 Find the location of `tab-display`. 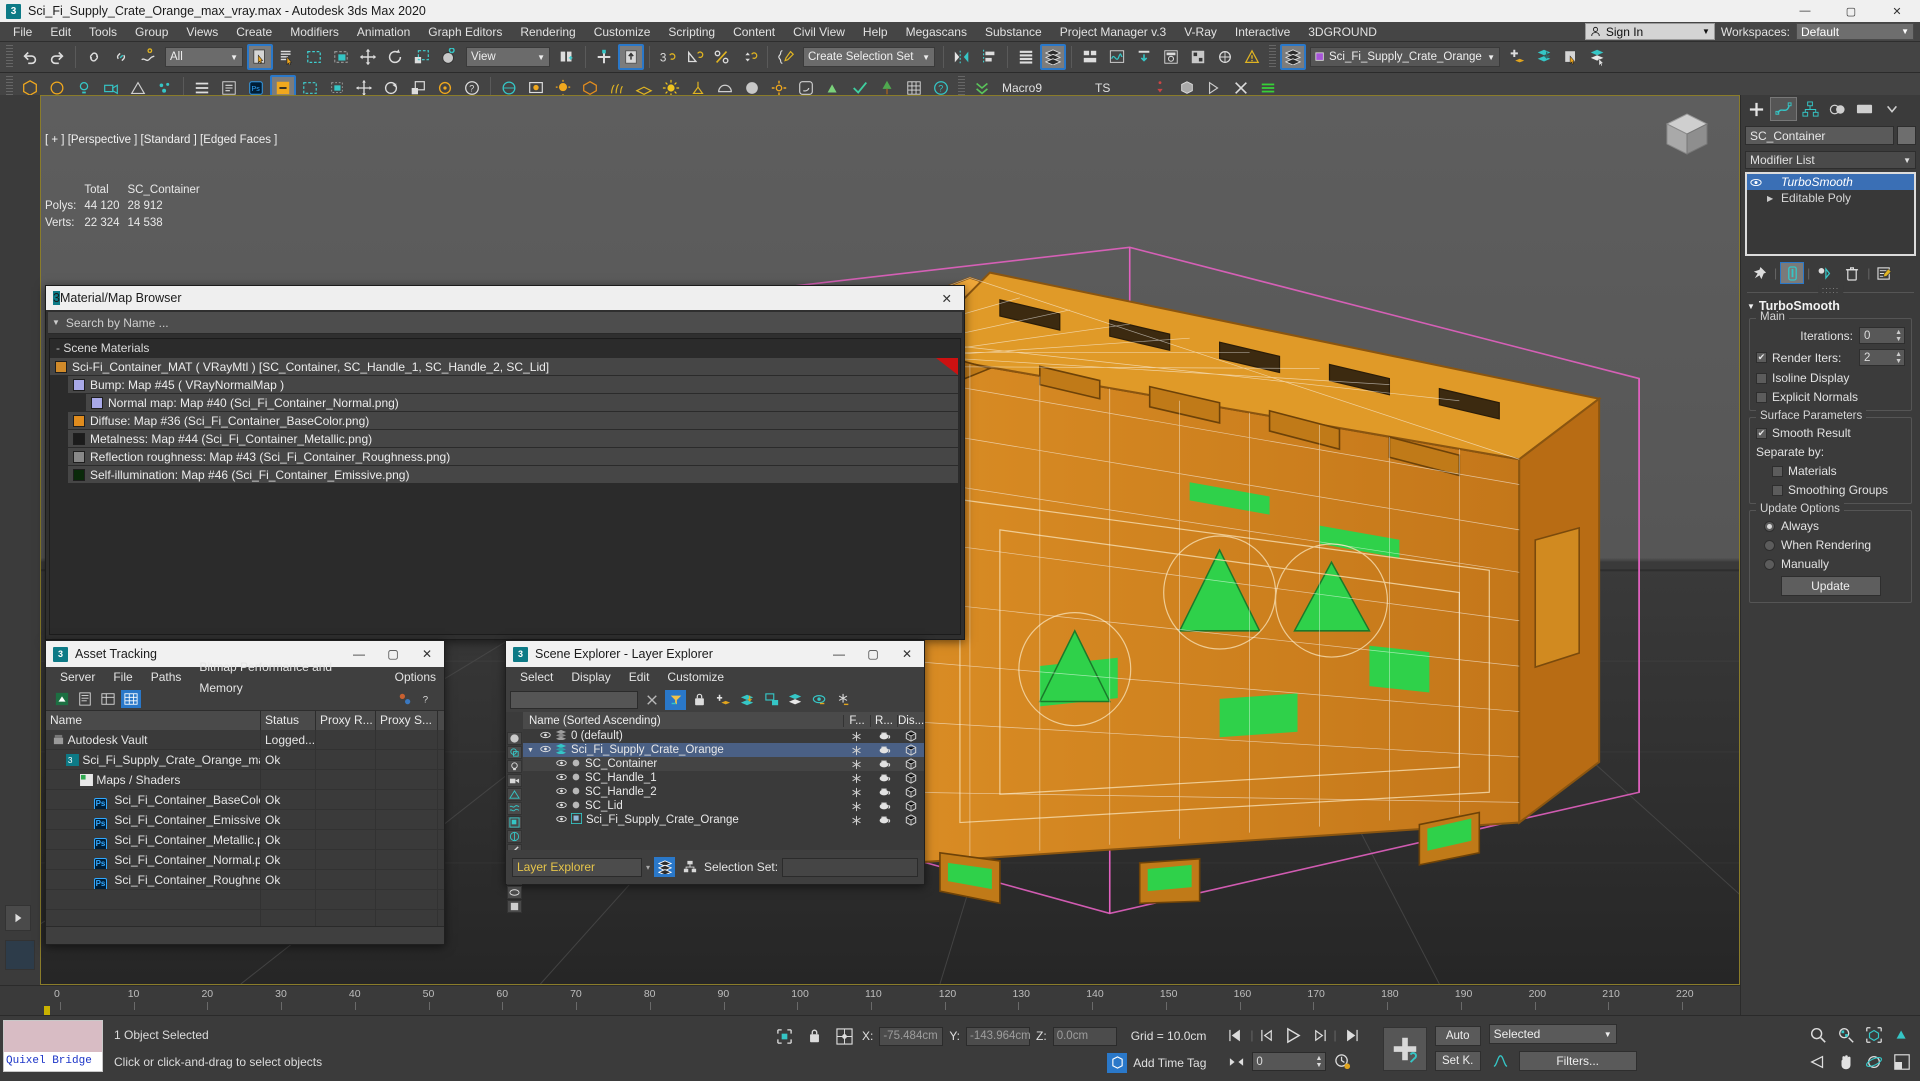

tab-display is located at coordinates (1864, 109).